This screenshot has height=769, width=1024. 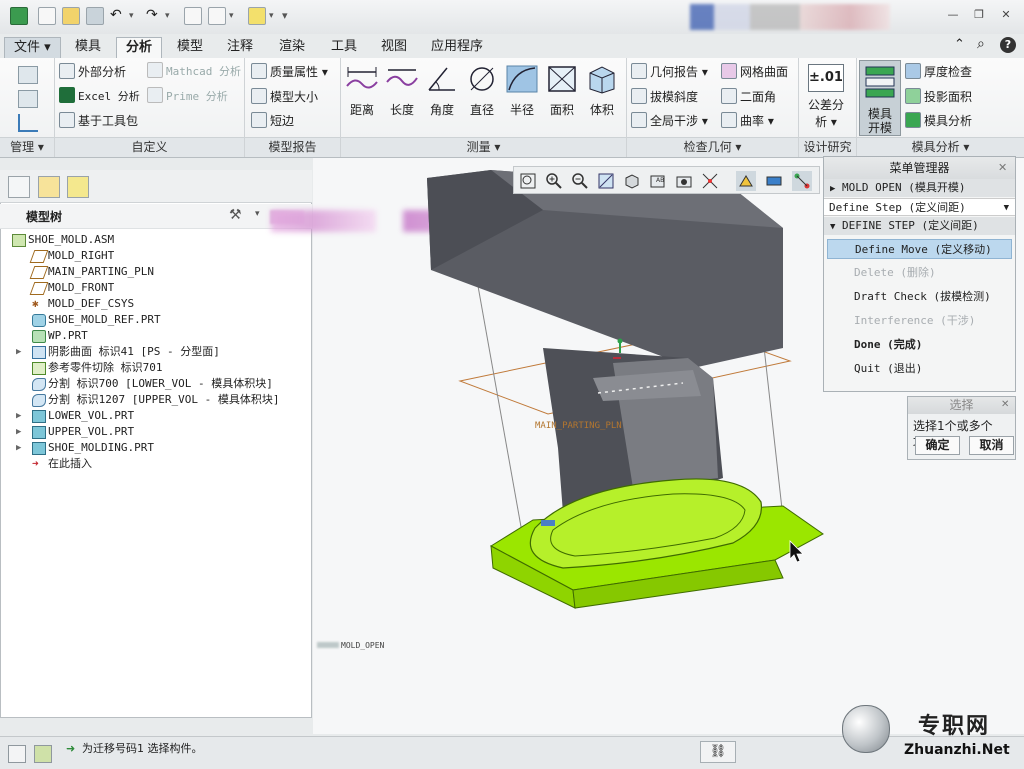 What do you see at coordinates (39, 384) in the screenshot?
I see `split-icon` at bounding box center [39, 384].